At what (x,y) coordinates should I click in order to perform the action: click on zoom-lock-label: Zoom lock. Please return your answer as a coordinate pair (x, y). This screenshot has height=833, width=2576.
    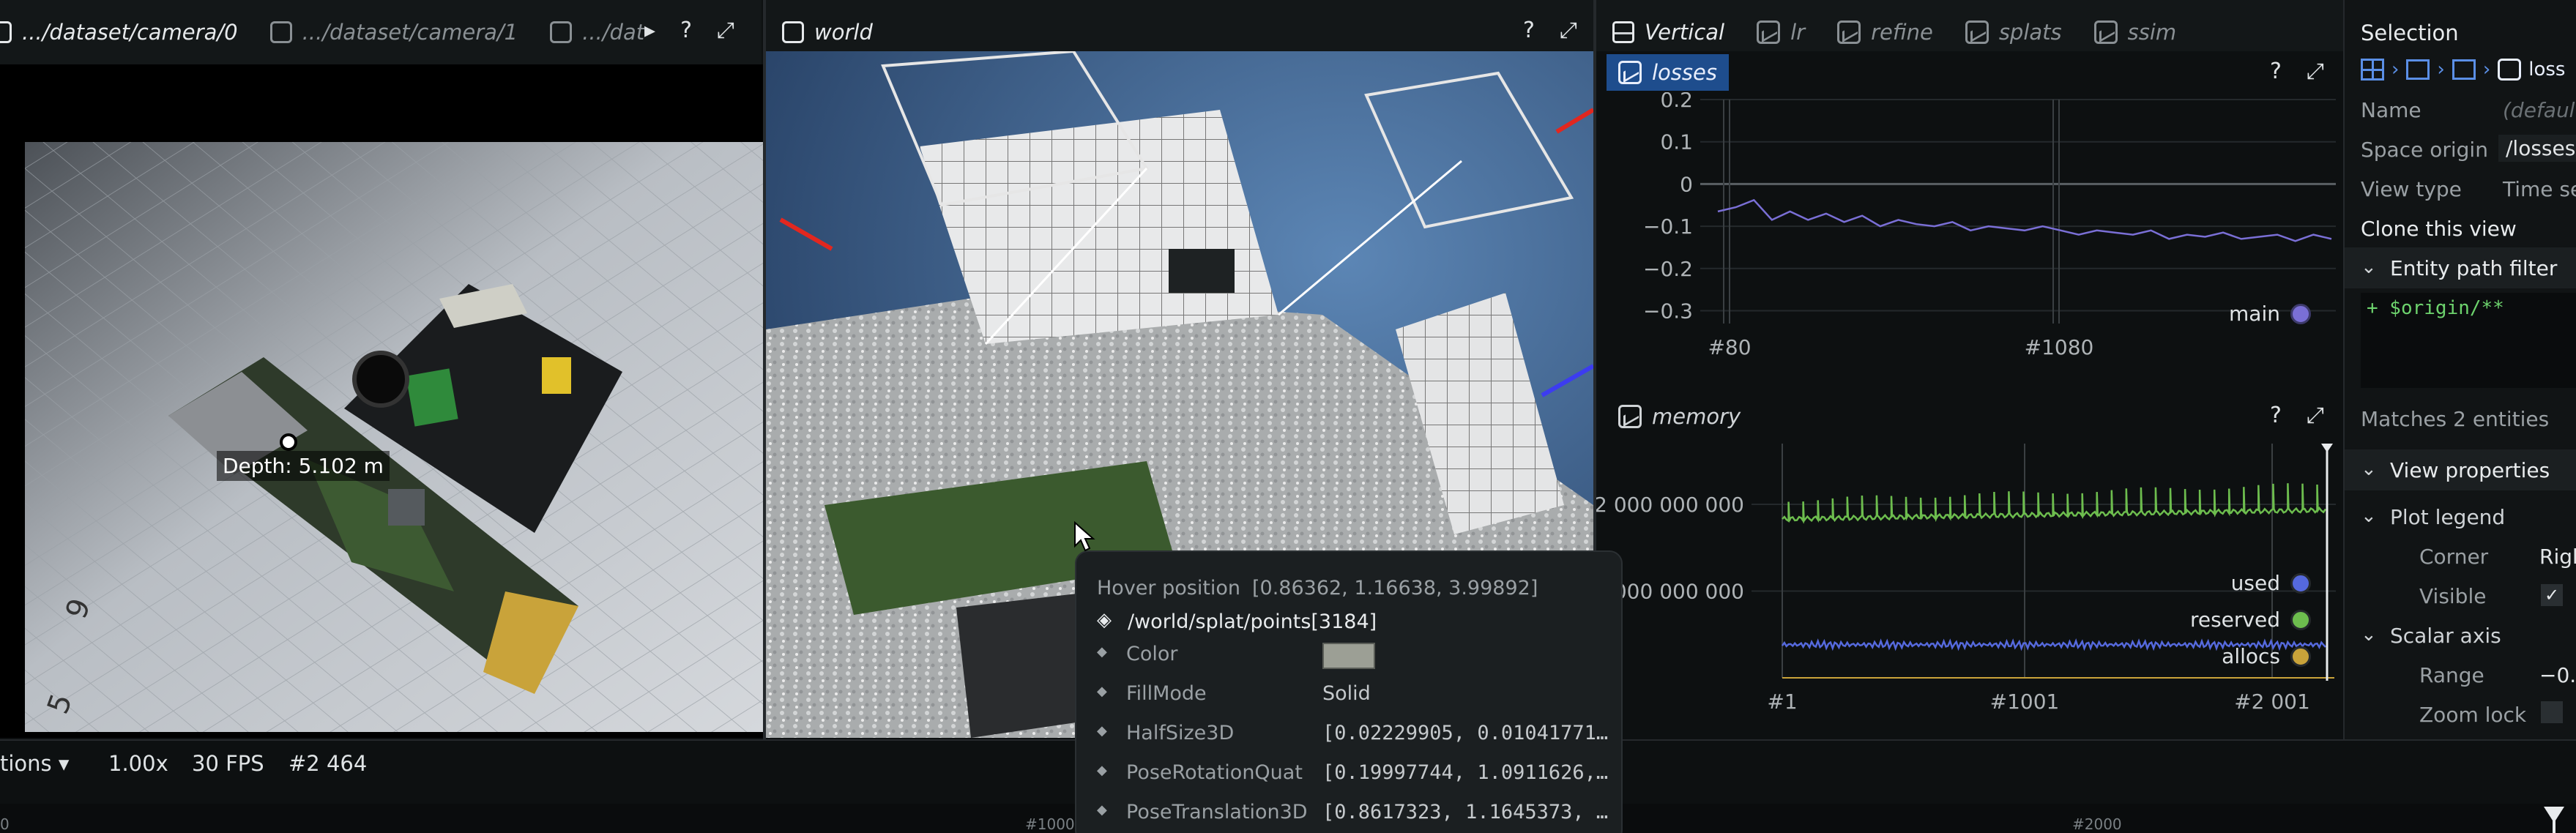
    Looking at the image, I should click on (2473, 715).